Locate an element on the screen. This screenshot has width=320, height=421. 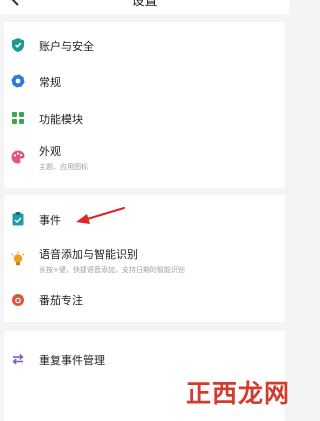
gear-icon is located at coordinates (18, 81).